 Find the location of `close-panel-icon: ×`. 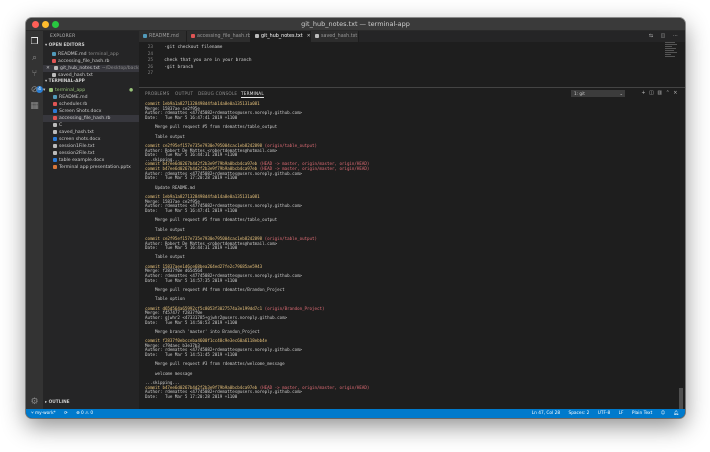

close-panel-icon: × is located at coordinates (677, 93).